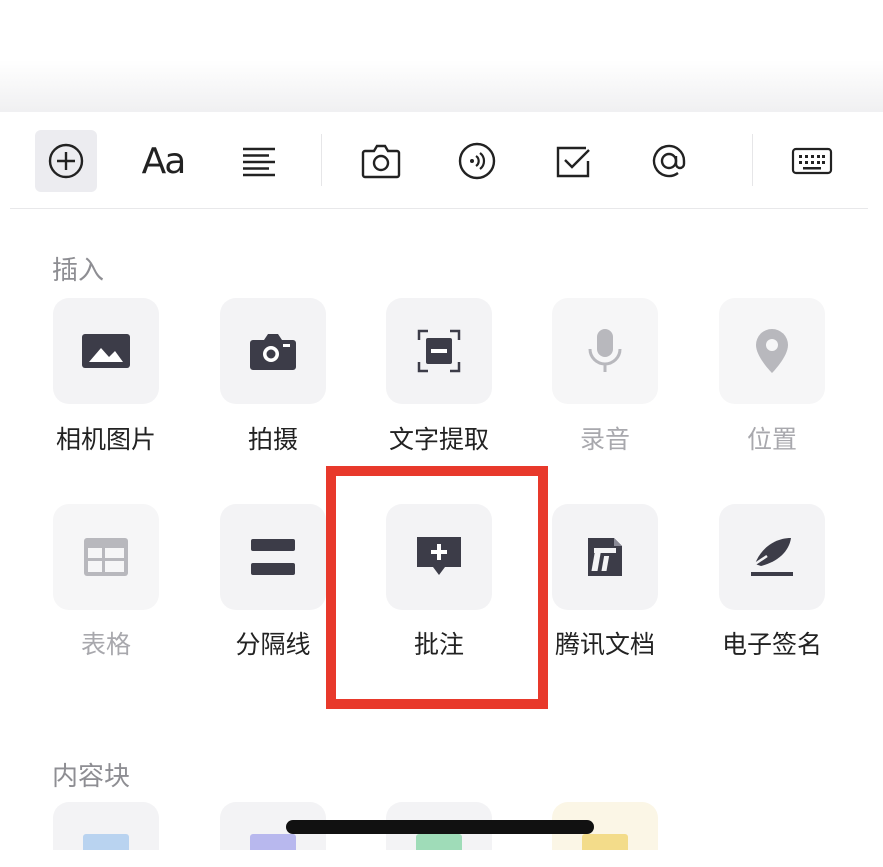 Image resolution: width=883 pixels, height=867 pixels. I want to click on section-title-content-block: 内容块, so click(91, 777).